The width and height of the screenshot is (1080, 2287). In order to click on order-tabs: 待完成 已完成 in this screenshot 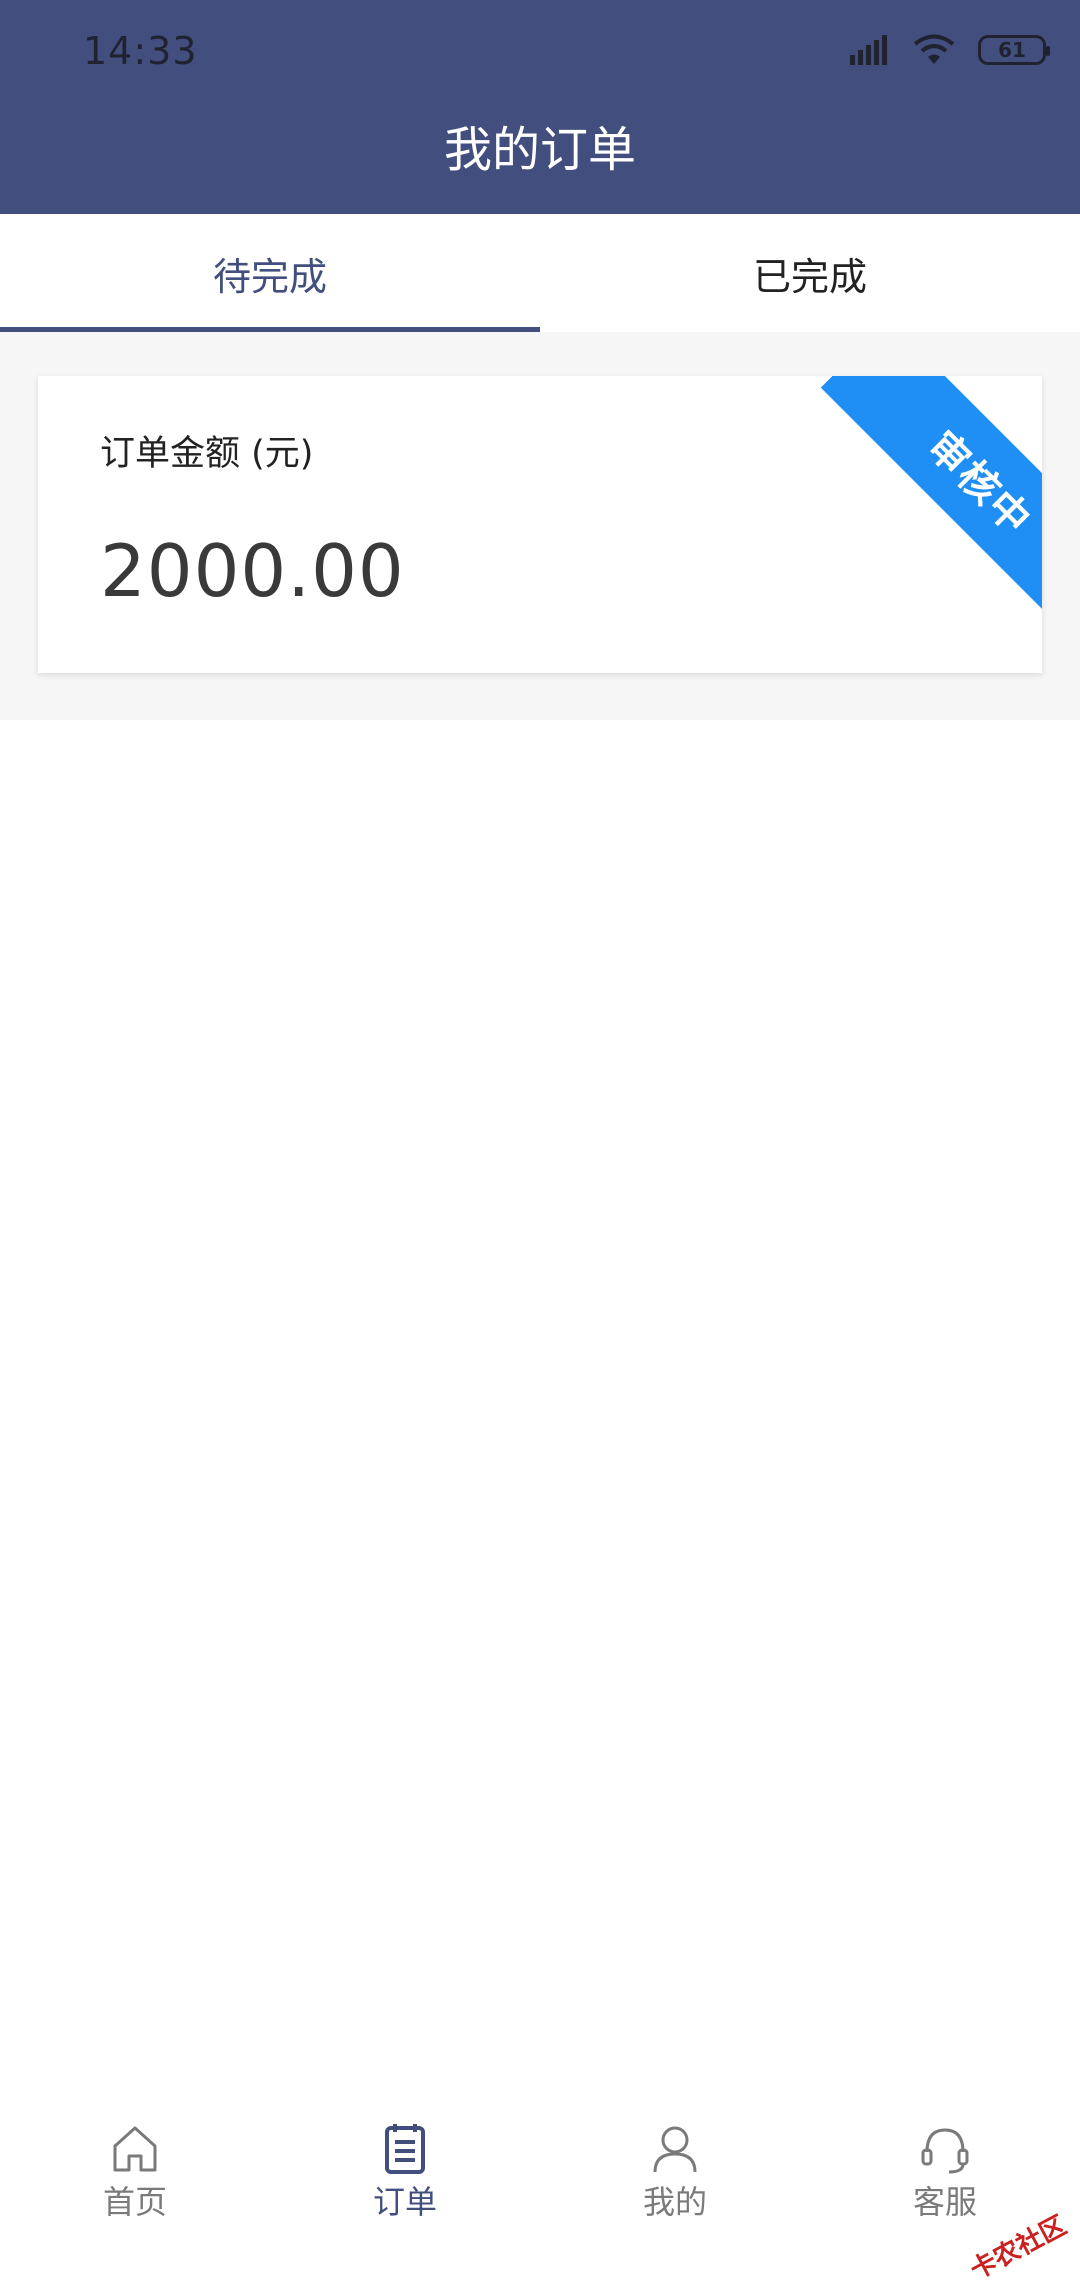, I will do `click(540, 273)`.